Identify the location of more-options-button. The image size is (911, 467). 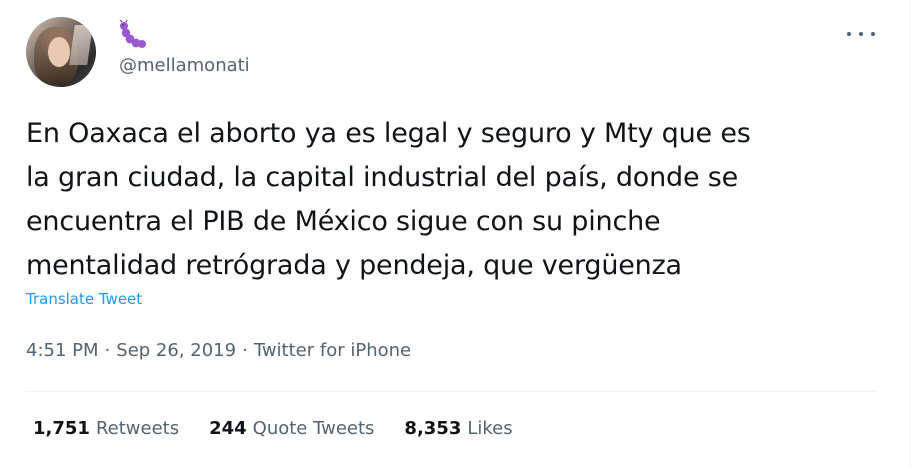
(861, 34).